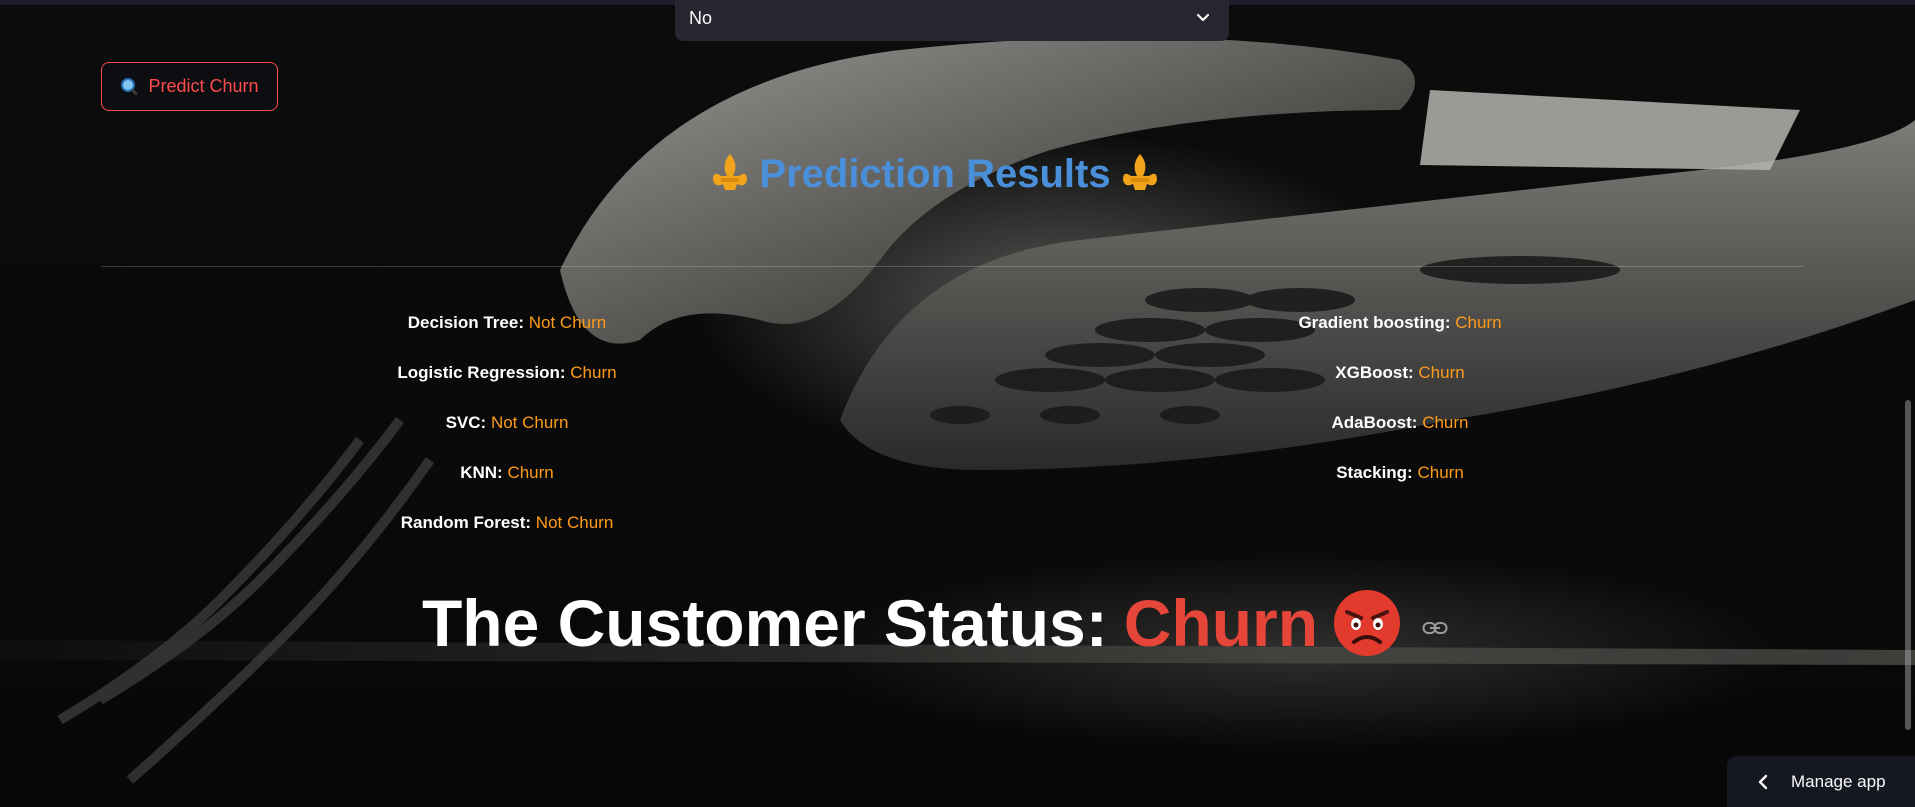  Describe the element at coordinates (701, 18) in the screenshot. I see `select-value: No` at that location.